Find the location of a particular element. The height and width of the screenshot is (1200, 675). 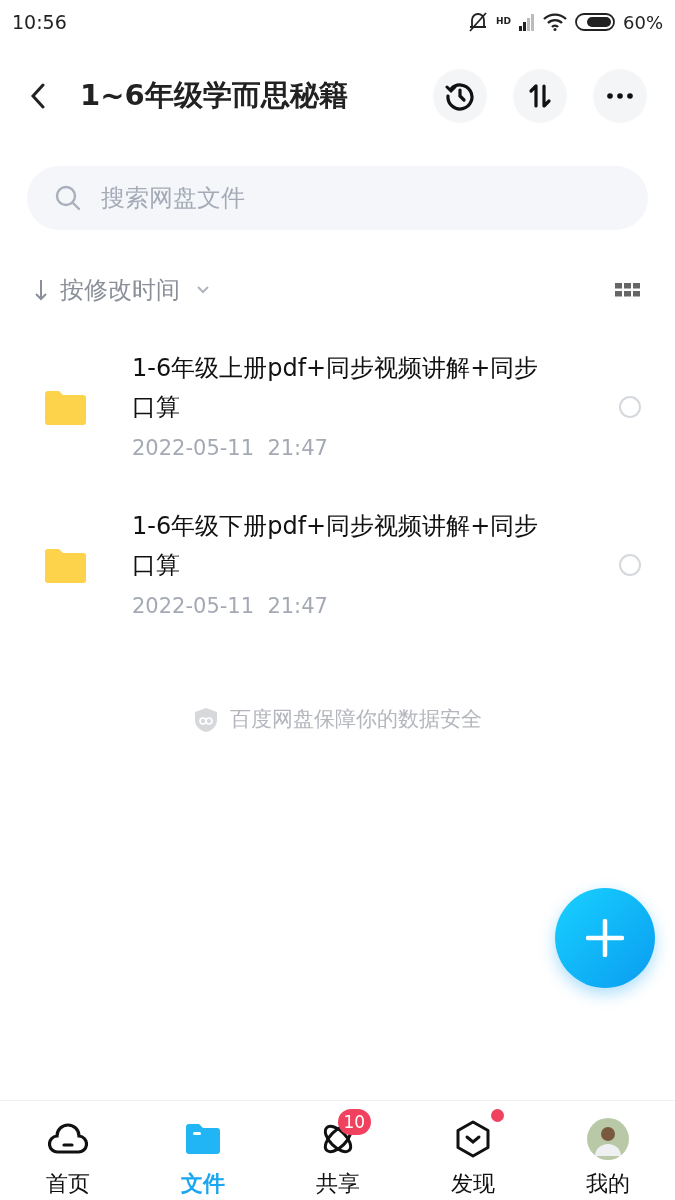

chevron-down-icon is located at coordinates (203, 290).